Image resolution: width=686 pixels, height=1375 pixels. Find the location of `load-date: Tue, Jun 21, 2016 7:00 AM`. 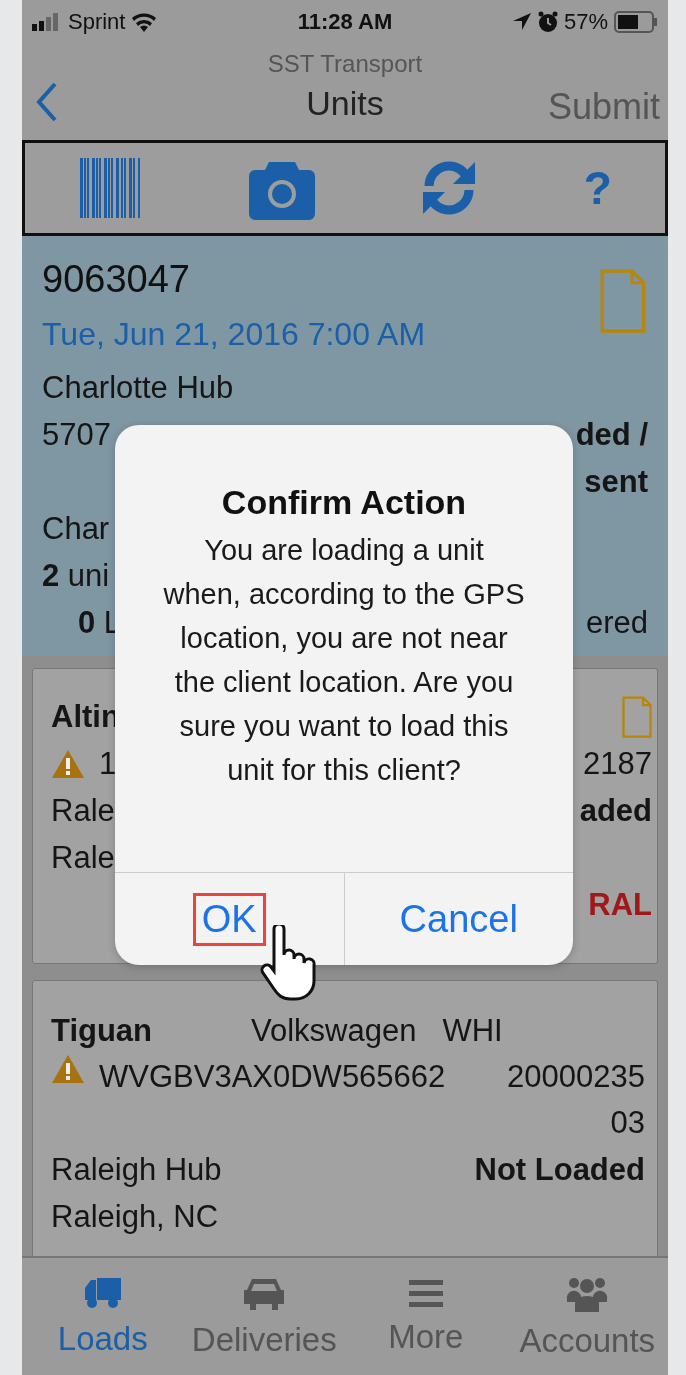

load-date: Tue, Jun 21, 2016 7:00 AM is located at coordinates (234, 335).